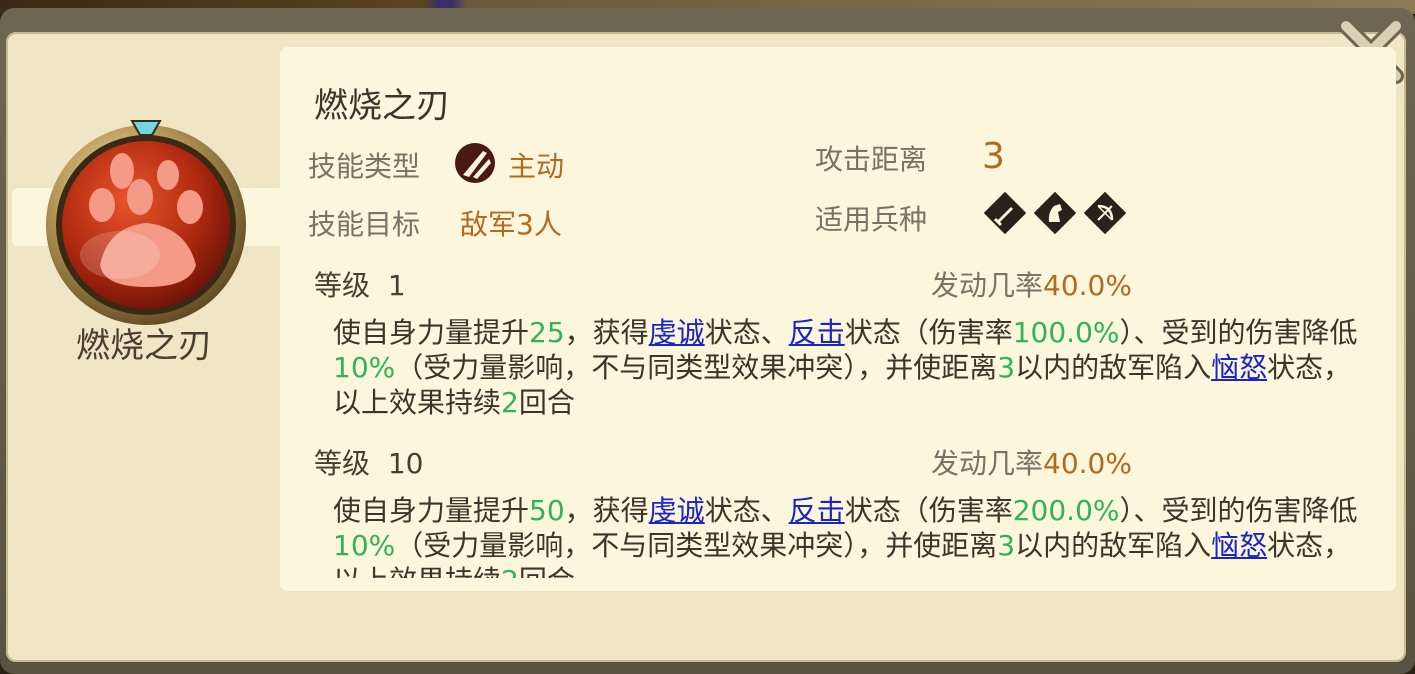 This screenshot has height=674, width=1415. Describe the element at coordinates (547, 332) in the screenshot. I see `desc-value: 25` at that location.